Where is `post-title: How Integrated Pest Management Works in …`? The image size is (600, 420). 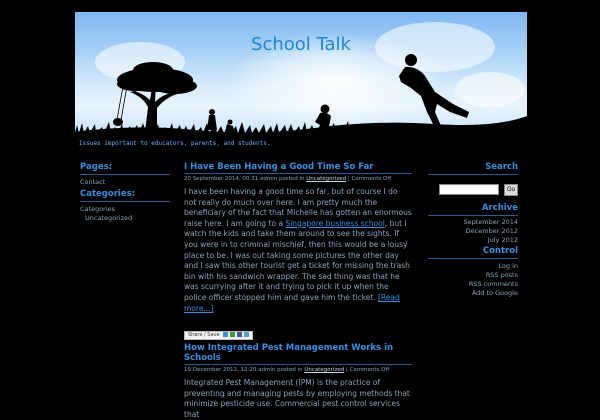
post-title: How Integrated Pest Management Works in … is located at coordinates (298, 354).